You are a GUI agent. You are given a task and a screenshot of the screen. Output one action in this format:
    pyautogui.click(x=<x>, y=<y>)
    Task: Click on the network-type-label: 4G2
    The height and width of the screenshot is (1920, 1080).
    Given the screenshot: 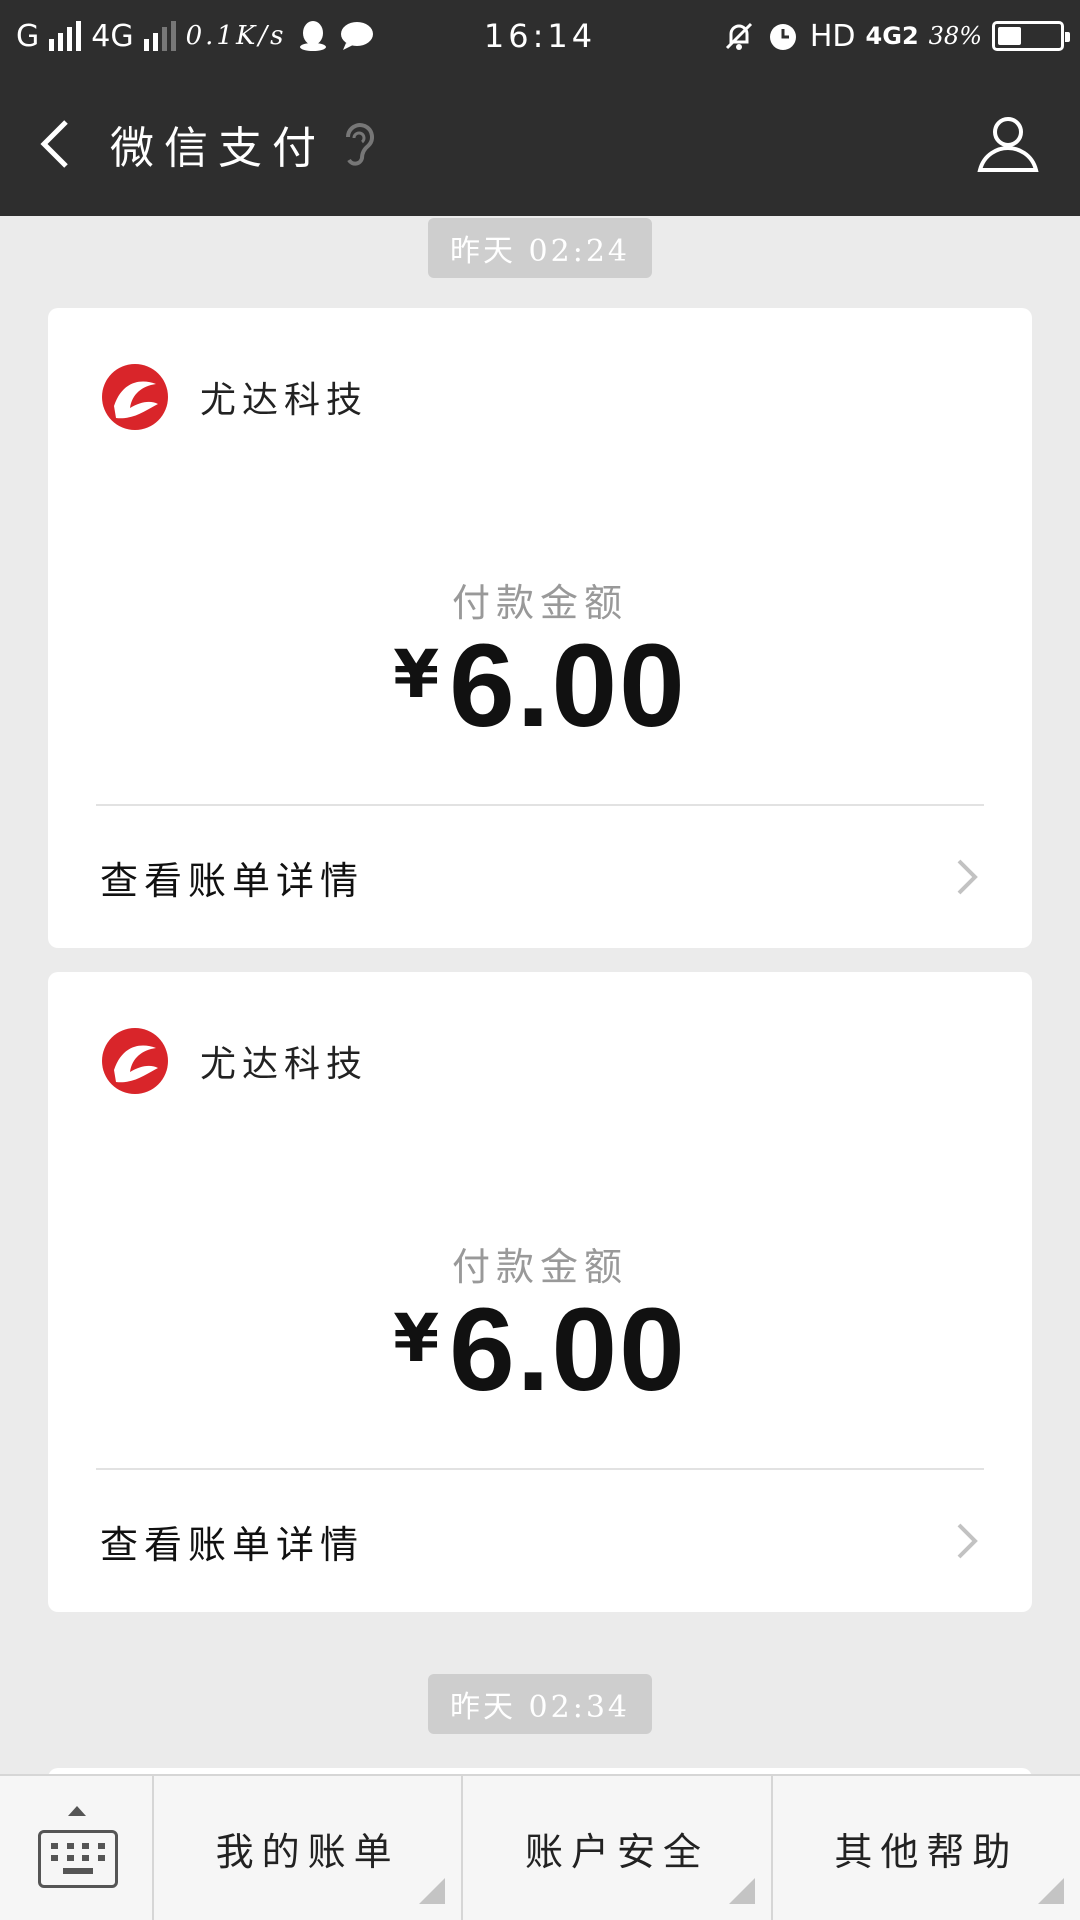 What is the action you would take?
    pyautogui.click(x=892, y=36)
    